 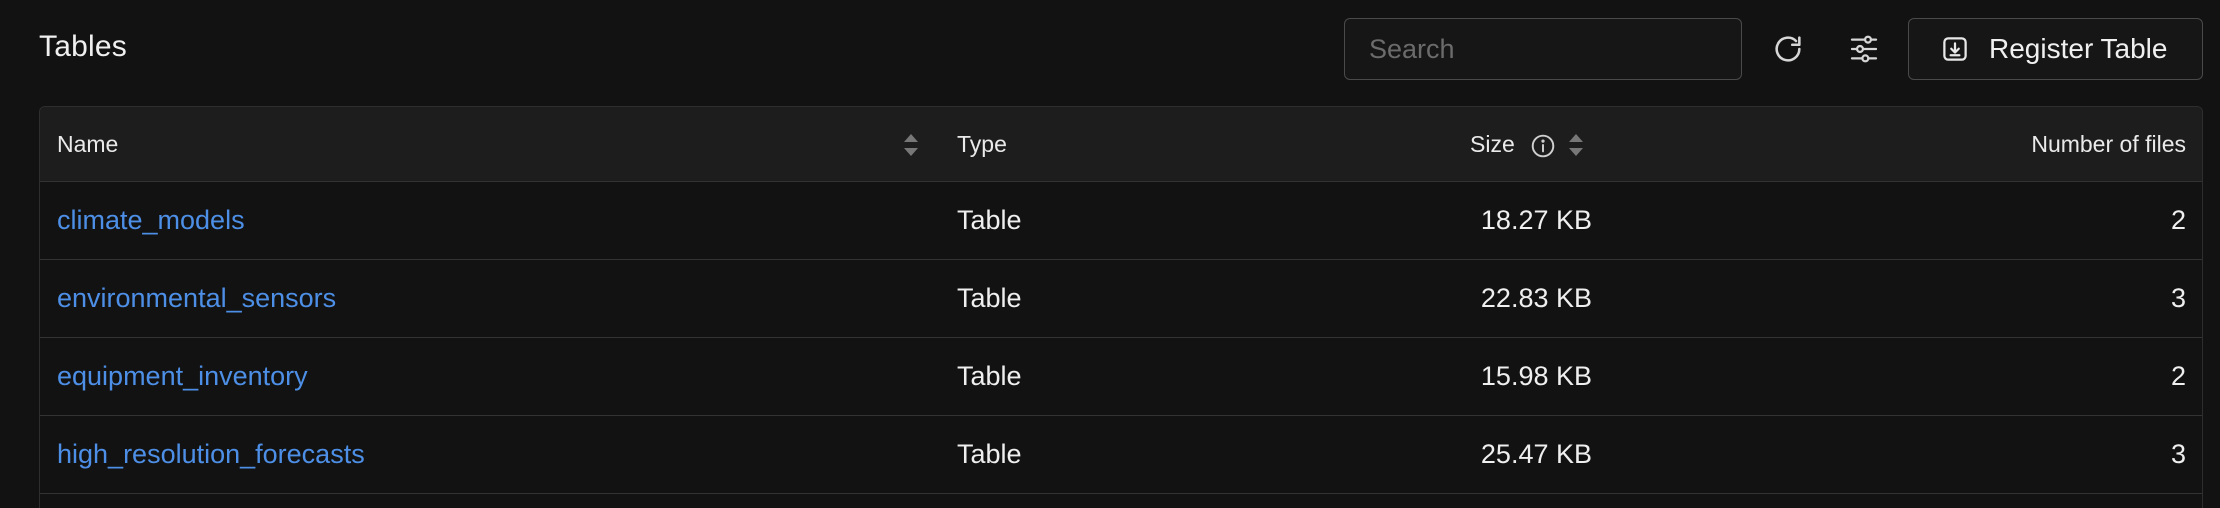 I want to click on column-header-type: Type, so click(x=982, y=144).